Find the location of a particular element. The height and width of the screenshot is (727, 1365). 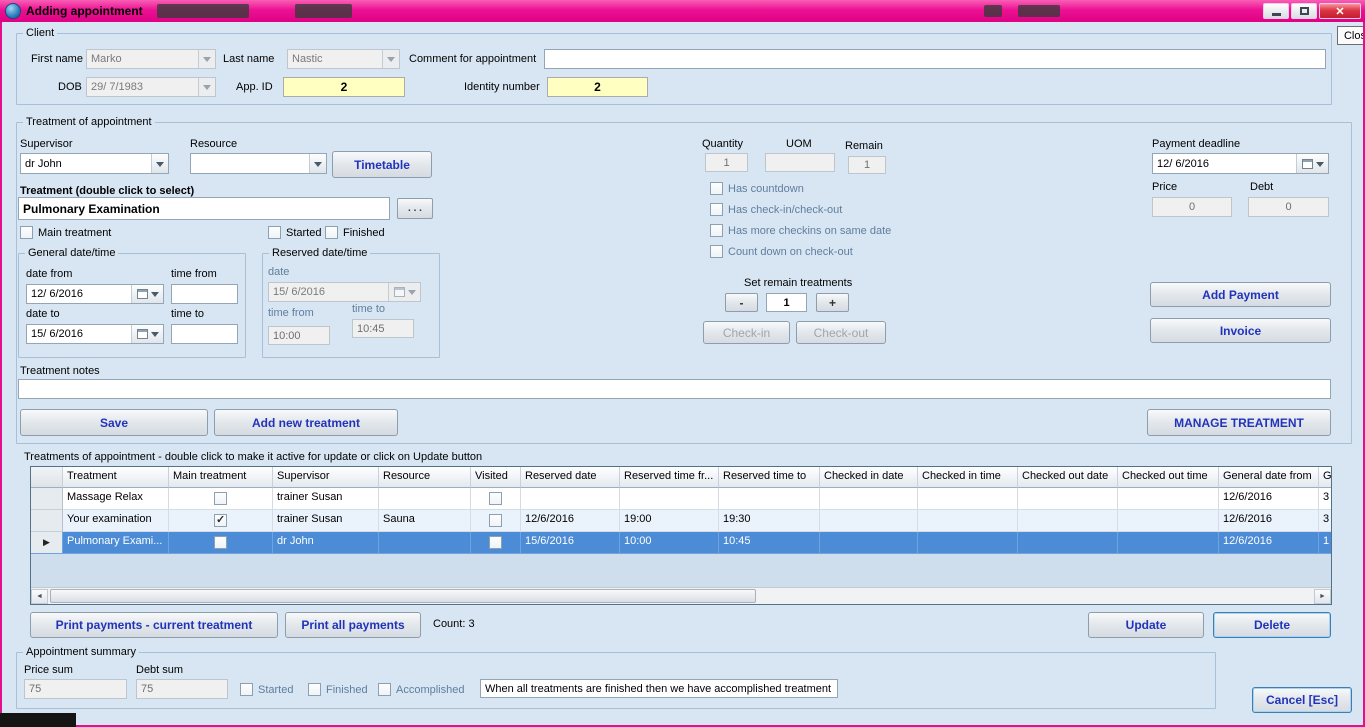

reserved-date-picker: 15/ 6/2016 is located at coordinates (344, 292).